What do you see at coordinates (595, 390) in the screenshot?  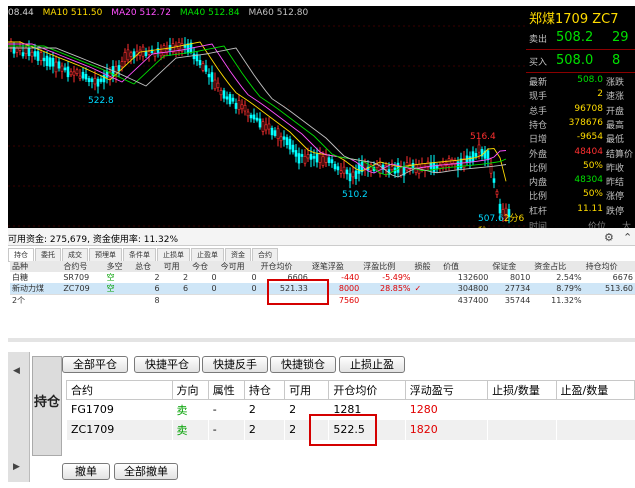 I see `grid-col-header: 止盈/数量` at bounding box center [595, 390].